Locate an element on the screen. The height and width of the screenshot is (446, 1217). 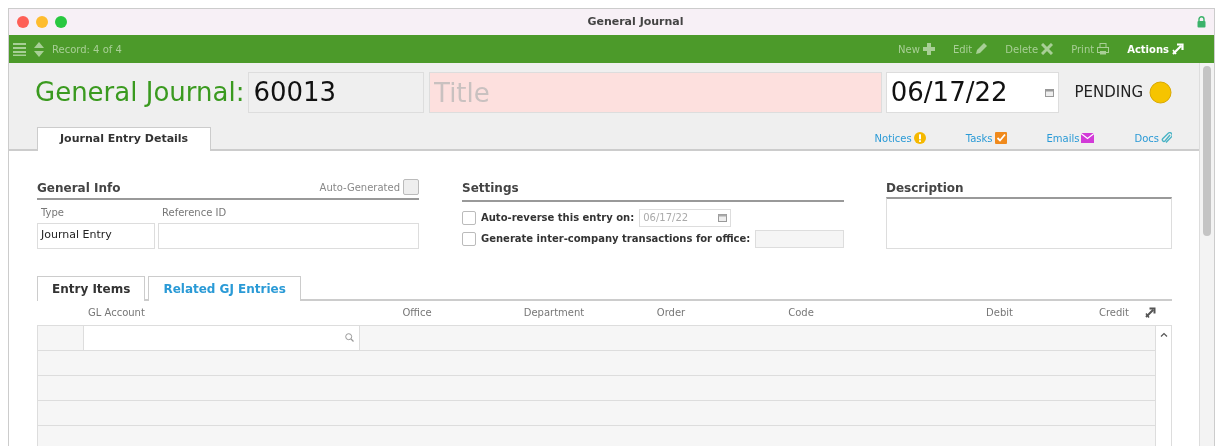
section-heading: Description is located at coordinates (925, 188).